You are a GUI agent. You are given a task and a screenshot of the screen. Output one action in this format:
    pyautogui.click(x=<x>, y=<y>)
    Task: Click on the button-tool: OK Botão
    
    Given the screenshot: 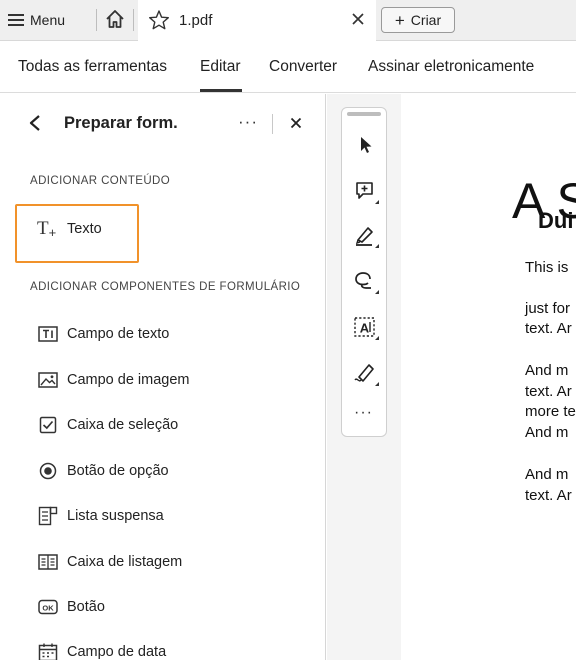 What is the action you would take?
    pyautogui.click(x=71, y=607)
    